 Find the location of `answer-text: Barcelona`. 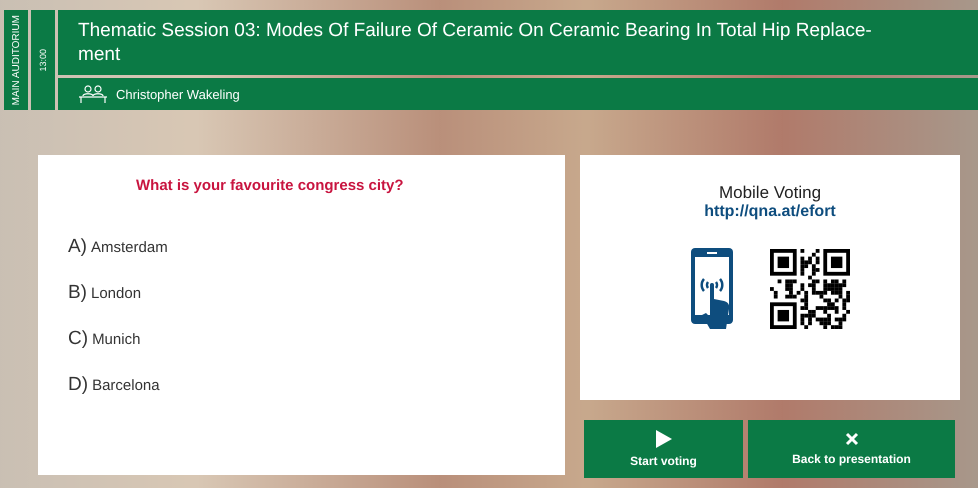

answer-text: Barcelona is located at coordinates (126, 385).